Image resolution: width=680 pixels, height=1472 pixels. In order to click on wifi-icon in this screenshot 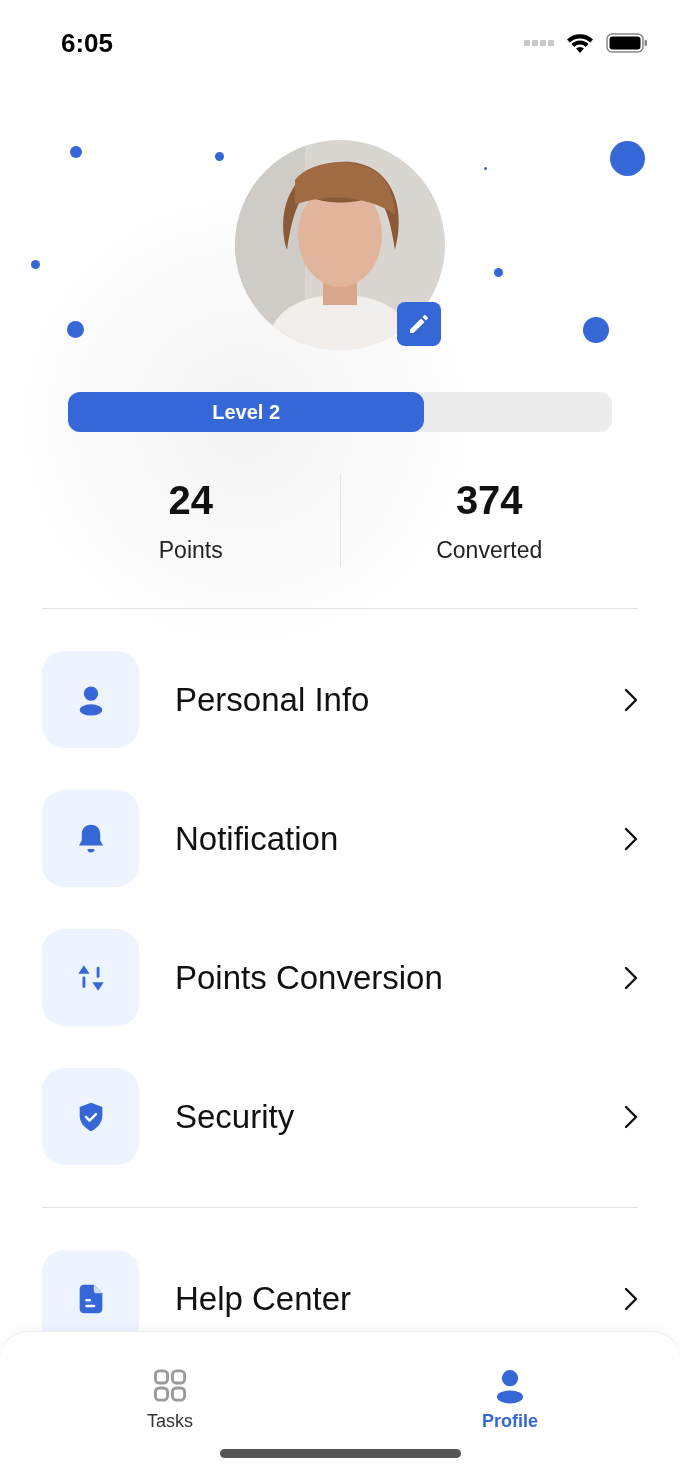, I will do `click(580, 43)`.